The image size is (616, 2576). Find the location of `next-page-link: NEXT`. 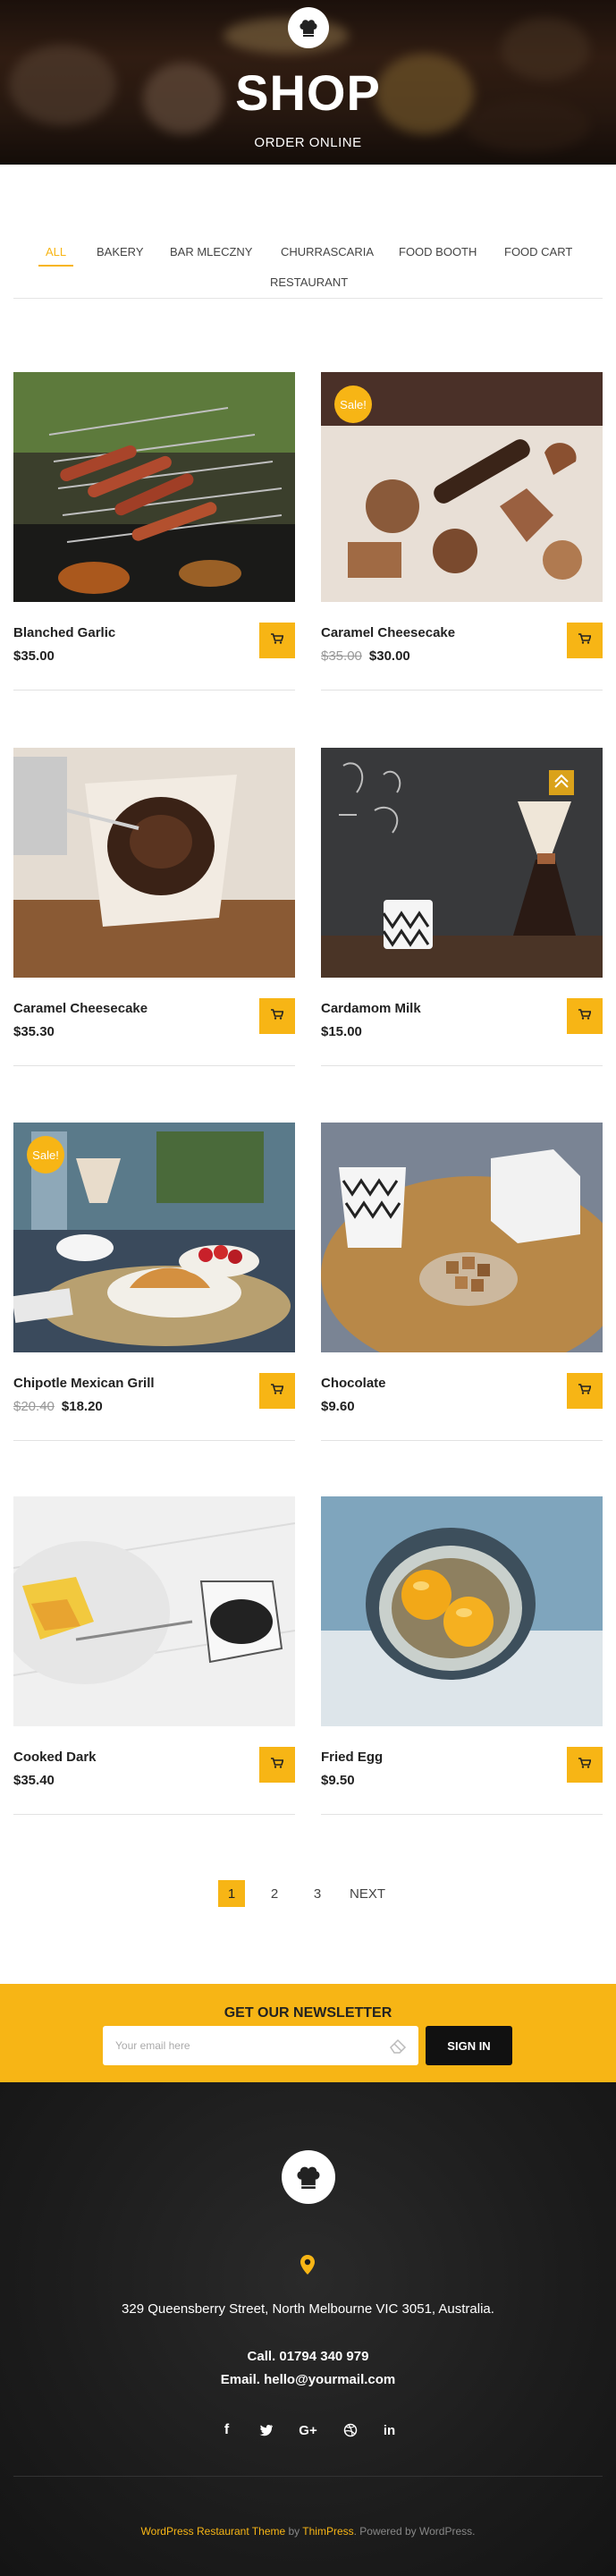

next-page-link: NEXT is located at coordinates (367, 1893).